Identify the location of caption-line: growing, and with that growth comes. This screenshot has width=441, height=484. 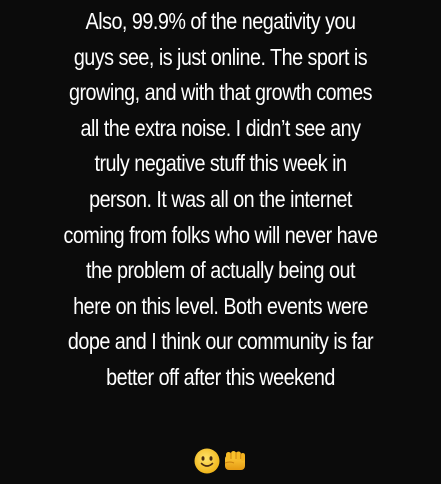
(221, 92).